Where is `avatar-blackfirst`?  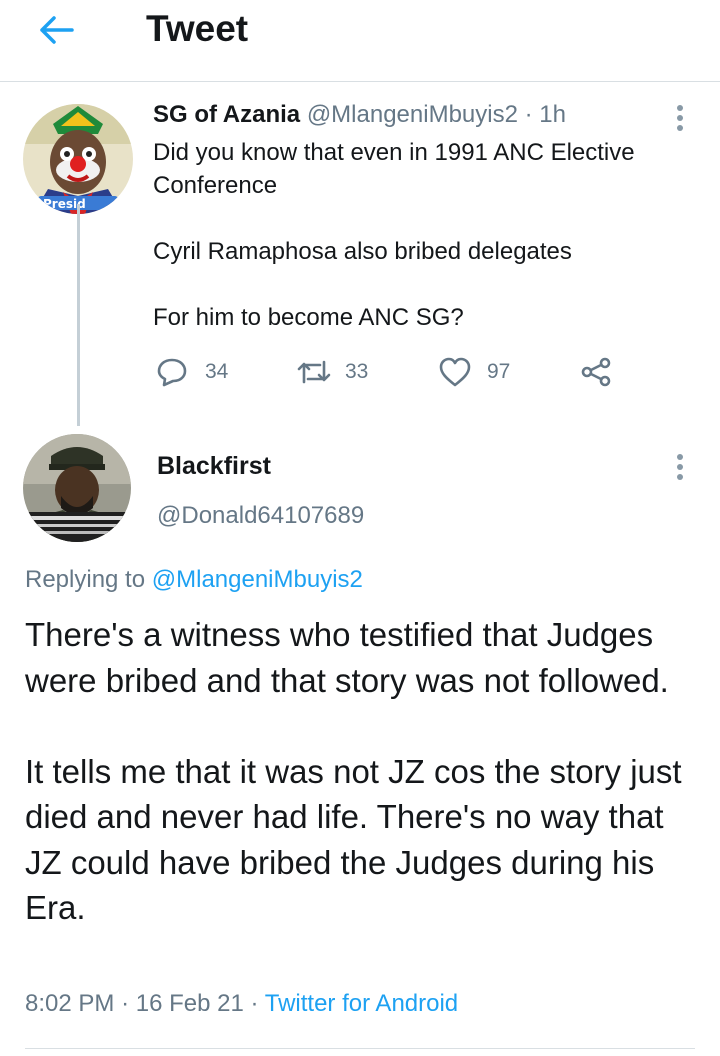
avatar-blackfirst is located at coordinates (77, 488).